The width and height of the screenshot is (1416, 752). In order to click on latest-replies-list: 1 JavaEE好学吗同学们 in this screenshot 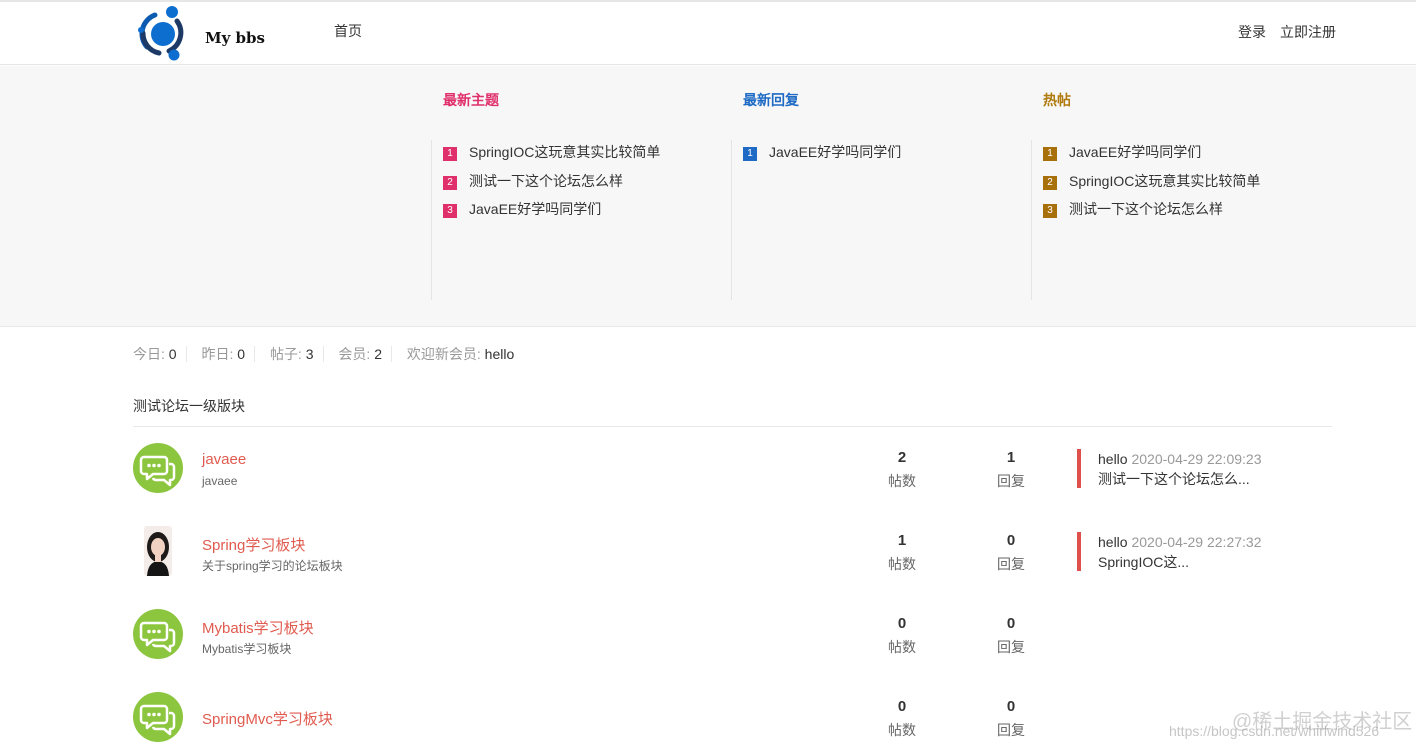, I will do `click(822, 156)`.